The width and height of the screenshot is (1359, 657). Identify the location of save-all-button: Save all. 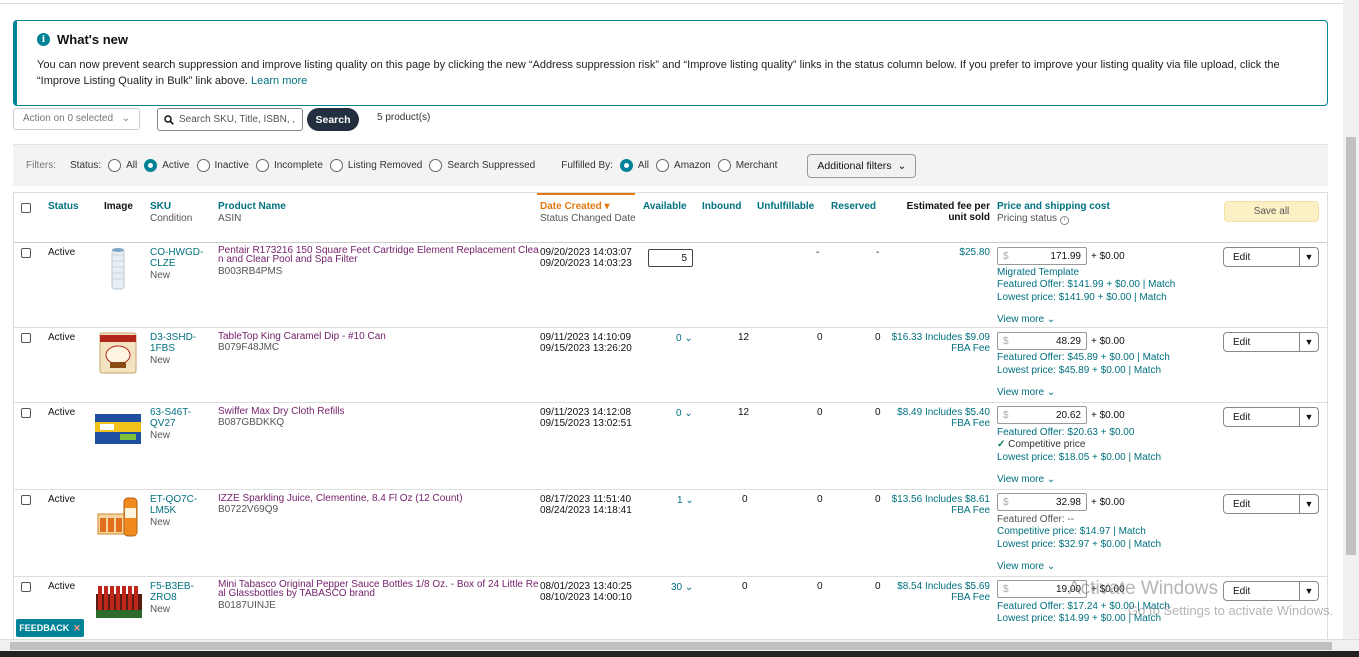
(1271, 211).